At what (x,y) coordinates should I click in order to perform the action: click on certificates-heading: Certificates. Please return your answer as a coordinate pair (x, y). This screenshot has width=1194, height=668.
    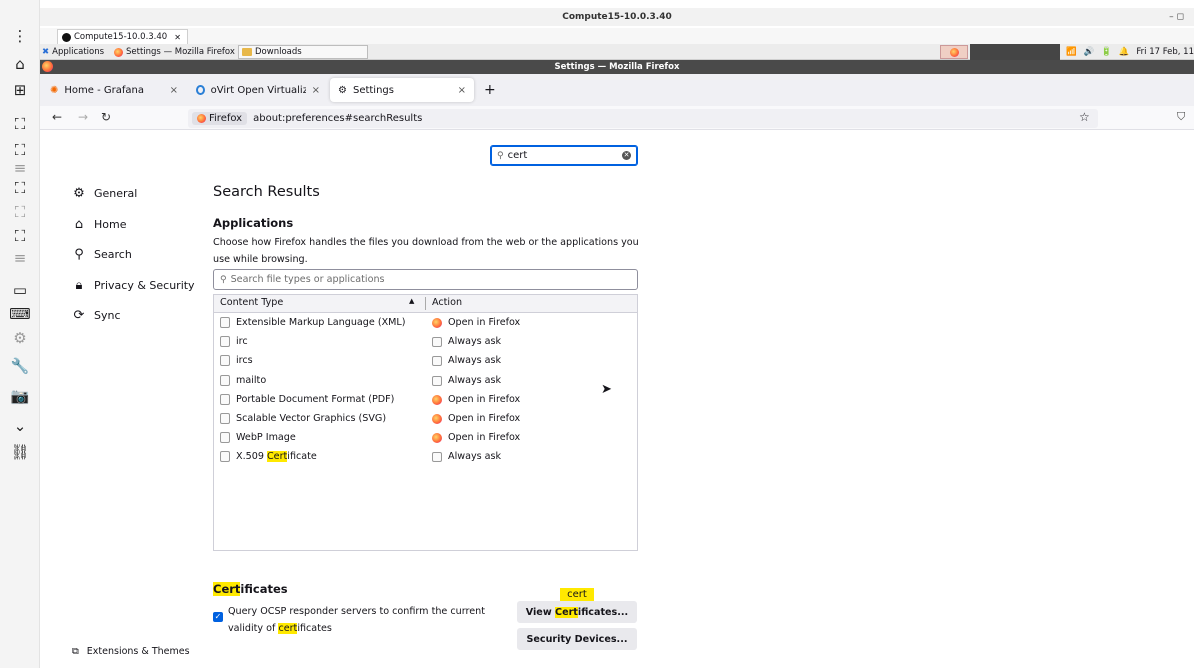
    Looking at the image, I should click on (250, 589).